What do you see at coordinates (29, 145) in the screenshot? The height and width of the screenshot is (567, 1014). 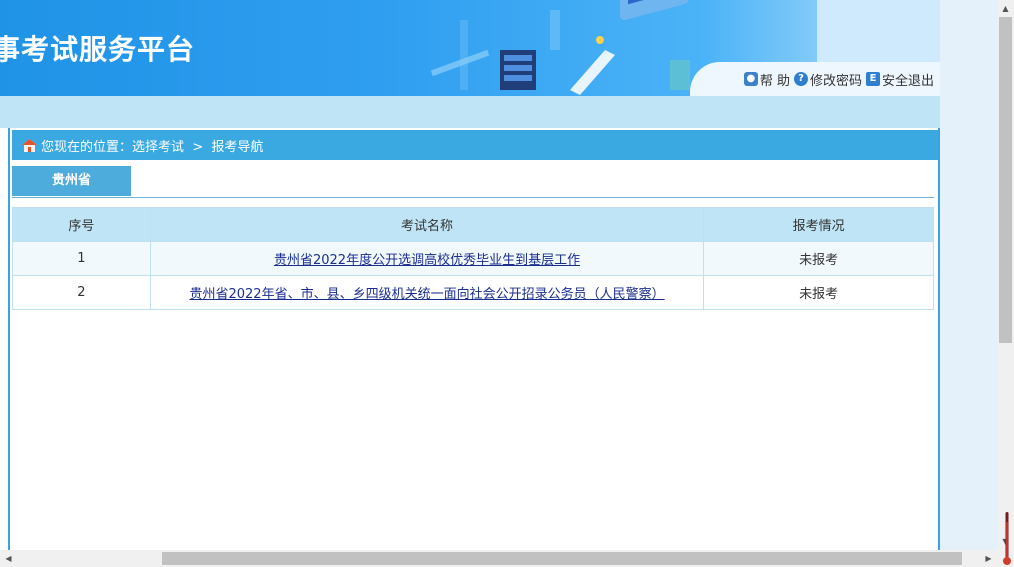 I see `home-icon` at bounding box center [29, 145].